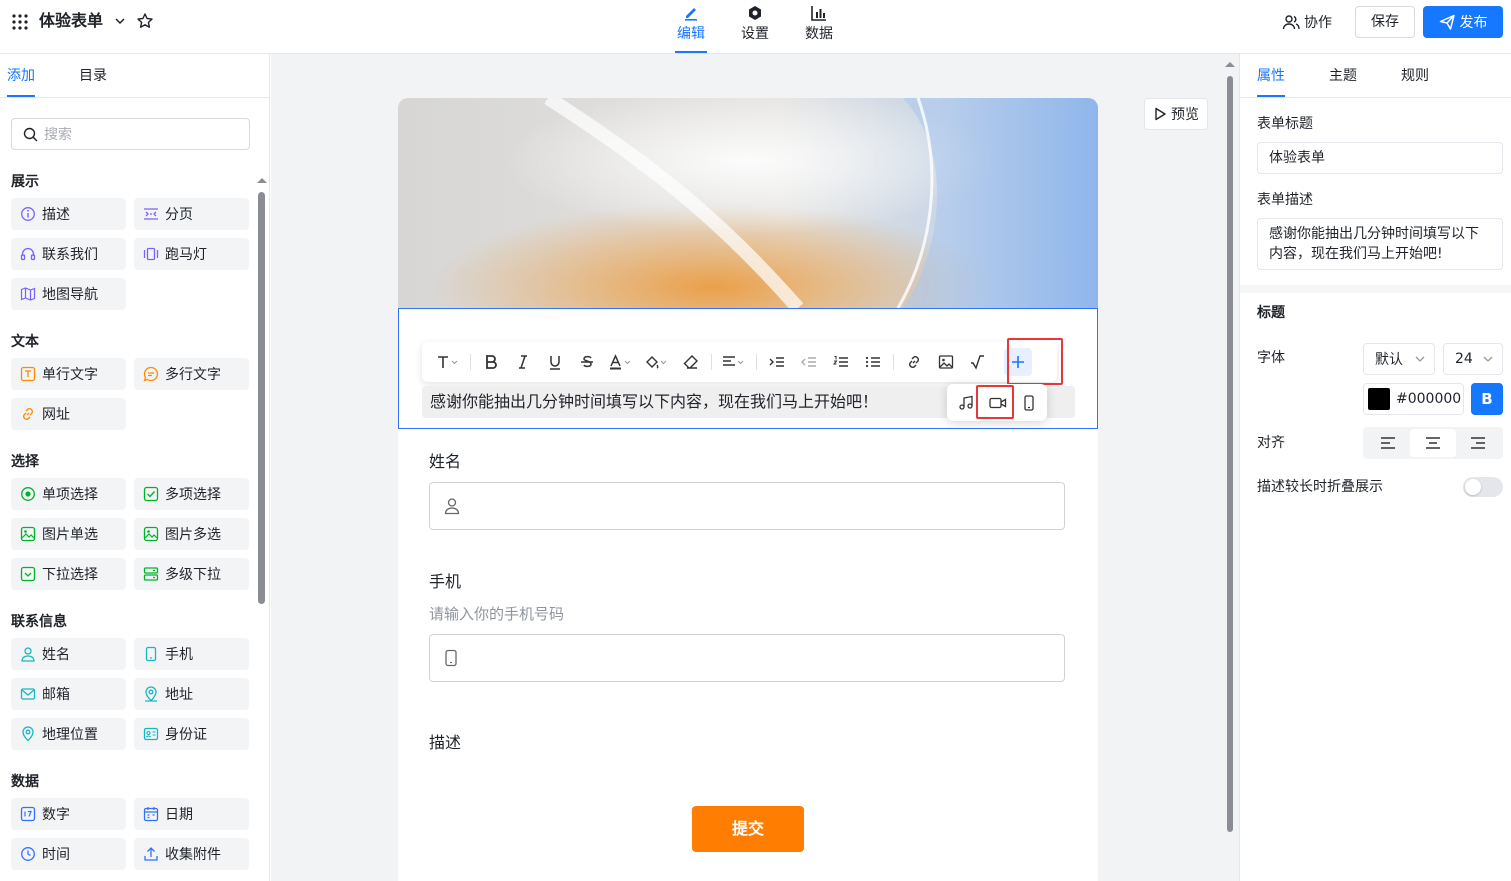  Describe the element at coordinates (68, 374) in the screenshot. I see `component-item-text-field: 单行文字` at that location.